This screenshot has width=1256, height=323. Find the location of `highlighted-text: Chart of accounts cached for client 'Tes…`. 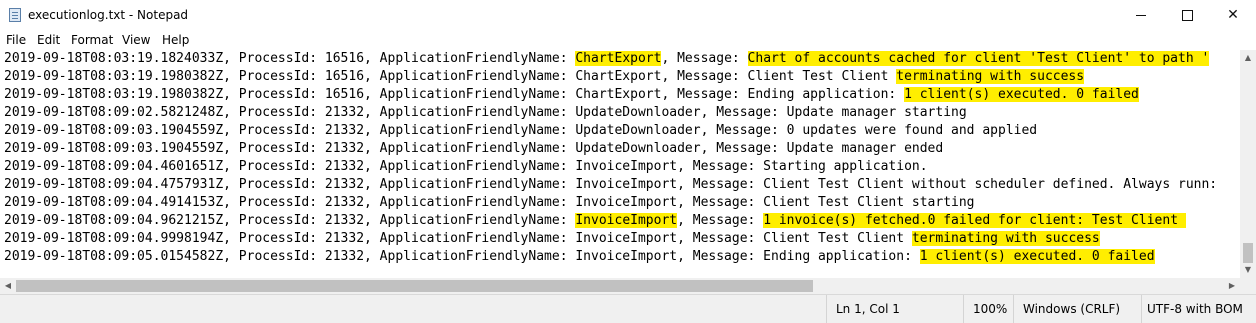

highlighted-text: Chart of accounts cached for client 'Tes… is located at coordinates (978, 58).